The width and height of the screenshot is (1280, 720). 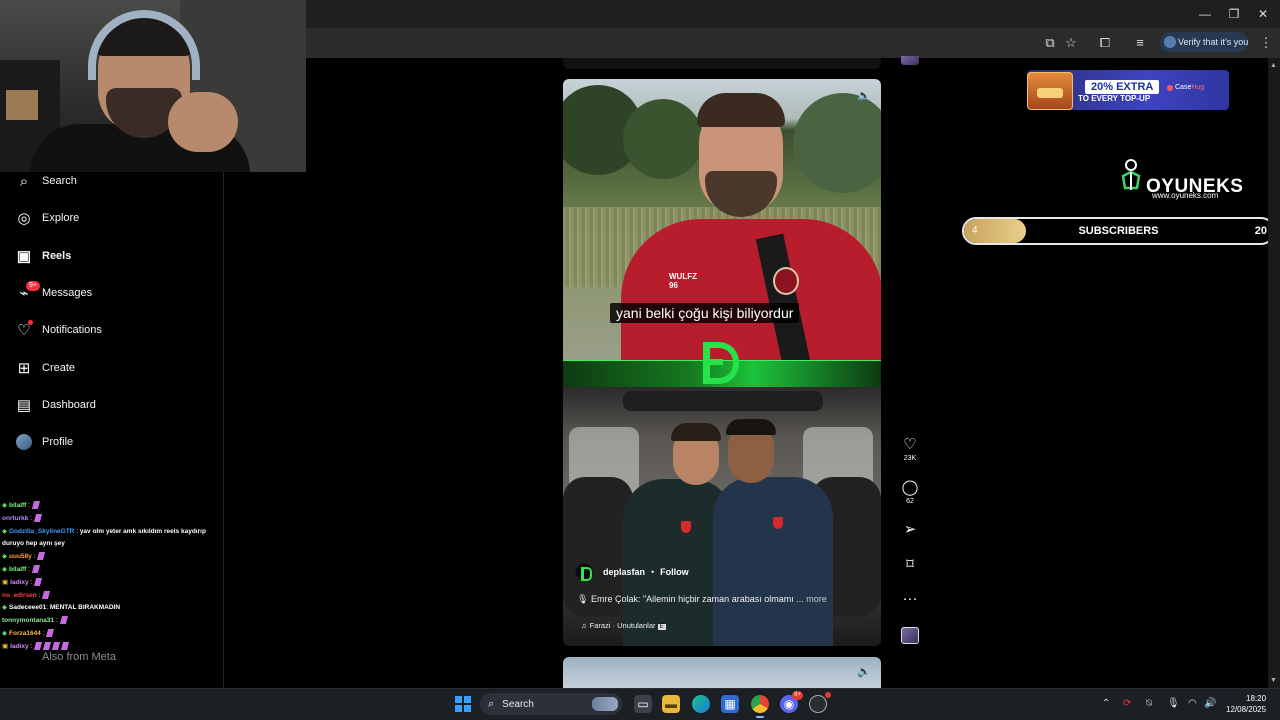 I want to click on chat-username: no_edirsen, so click(x=19, y=595).